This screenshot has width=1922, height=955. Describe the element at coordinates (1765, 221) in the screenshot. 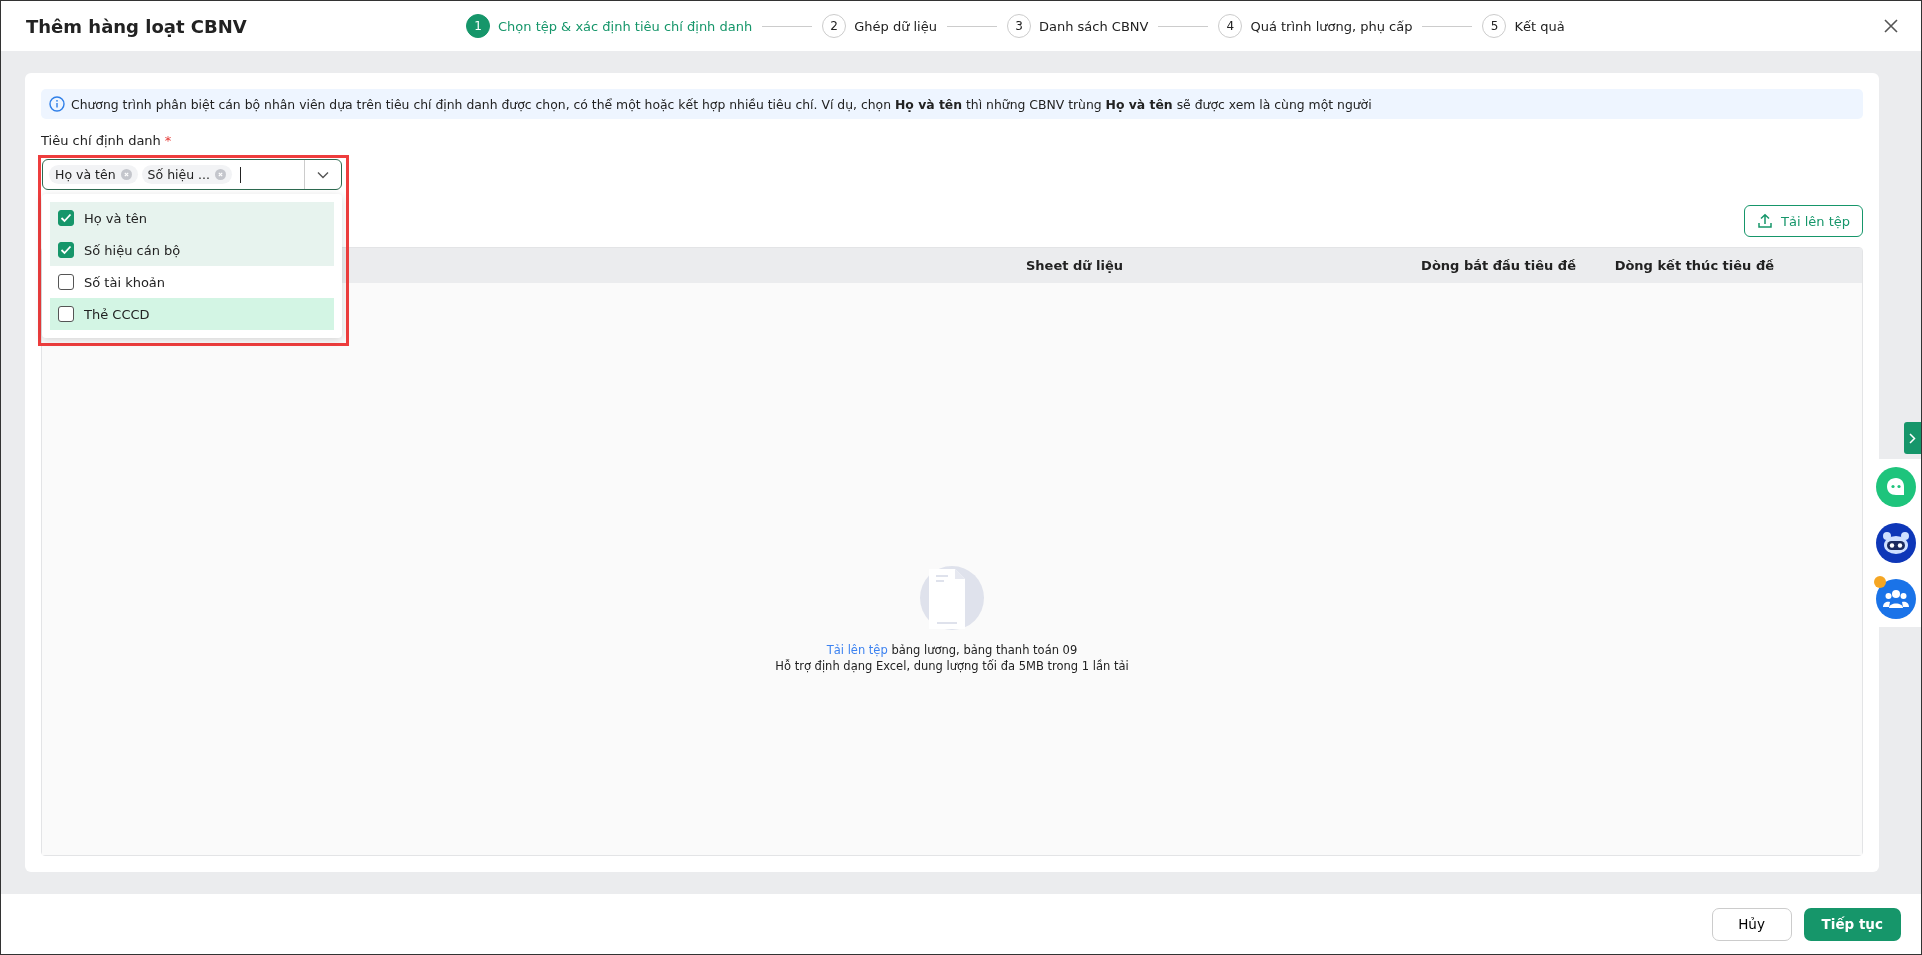

I see `upload-icon` at that location.